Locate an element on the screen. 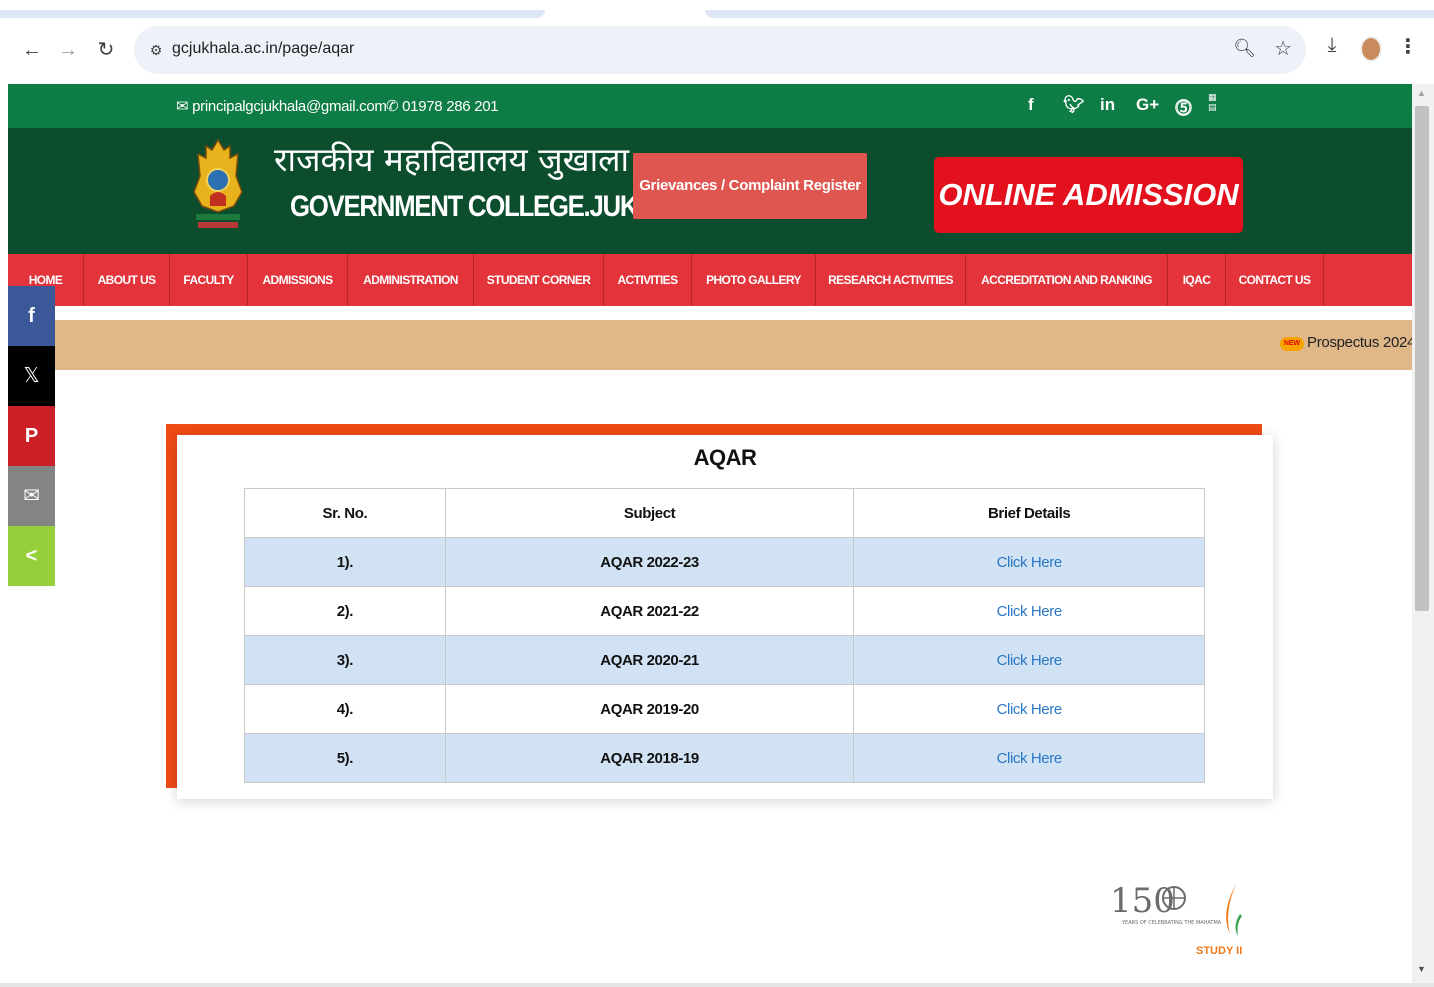 This screenshot has width=1434, height=987. nav-student-corner: STUDENT CORNER is located at coordinates (539, 280).